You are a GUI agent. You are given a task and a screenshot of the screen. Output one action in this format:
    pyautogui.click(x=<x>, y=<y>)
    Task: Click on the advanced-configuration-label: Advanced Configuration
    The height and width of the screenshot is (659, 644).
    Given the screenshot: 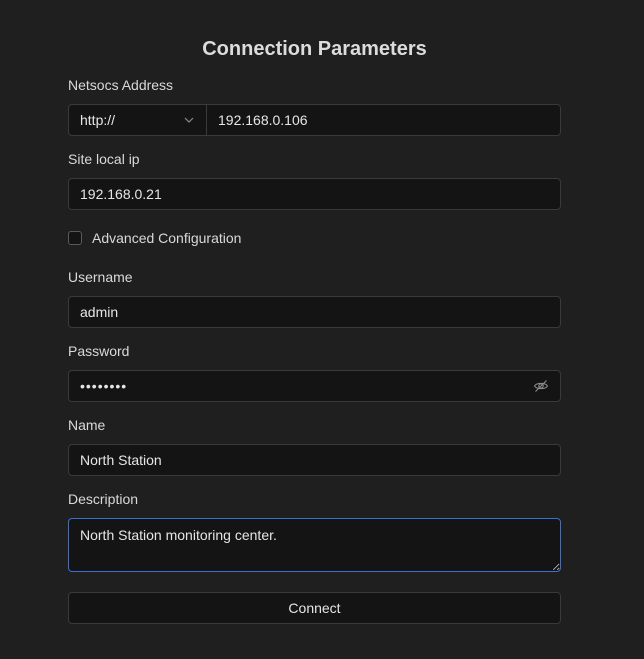 What is the action you would take?
    pyautogui.click(x=167, y=238)
    